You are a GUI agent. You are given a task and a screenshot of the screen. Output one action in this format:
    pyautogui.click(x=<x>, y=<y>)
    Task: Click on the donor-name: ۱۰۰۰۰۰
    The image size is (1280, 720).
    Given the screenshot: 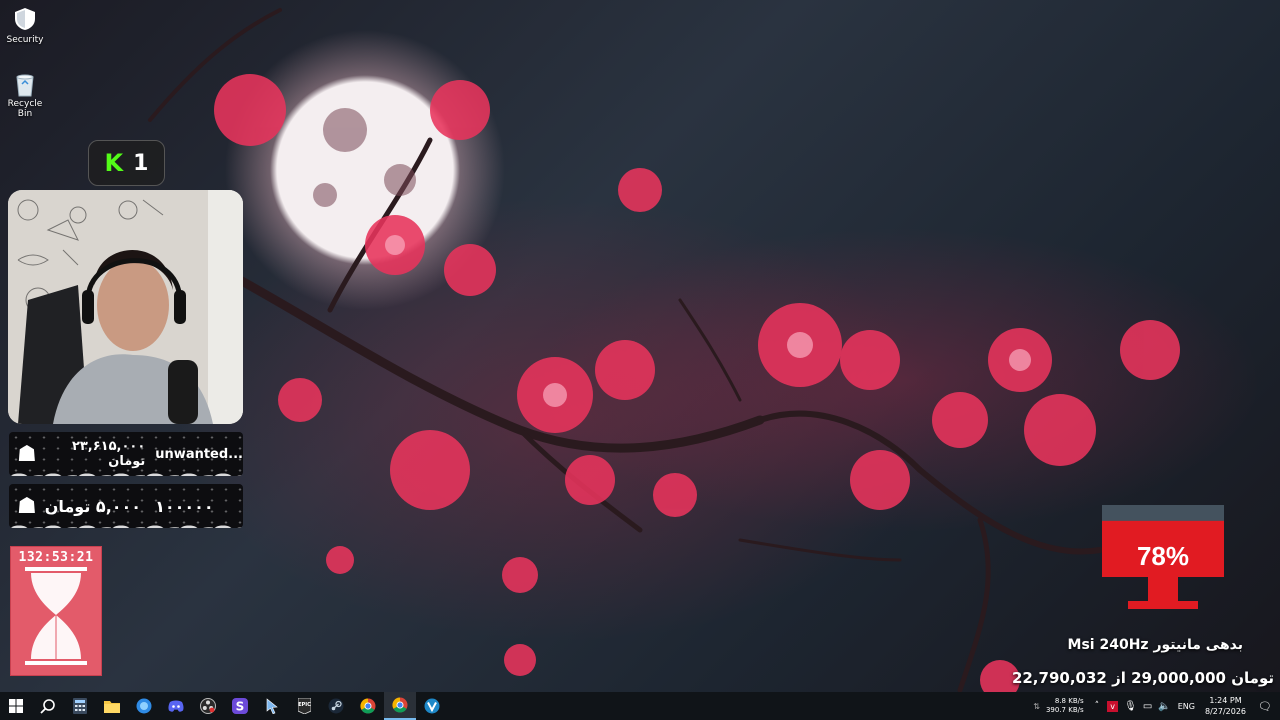 What is the action you would take?
    pyautogui.click(x=184, y=506)
    